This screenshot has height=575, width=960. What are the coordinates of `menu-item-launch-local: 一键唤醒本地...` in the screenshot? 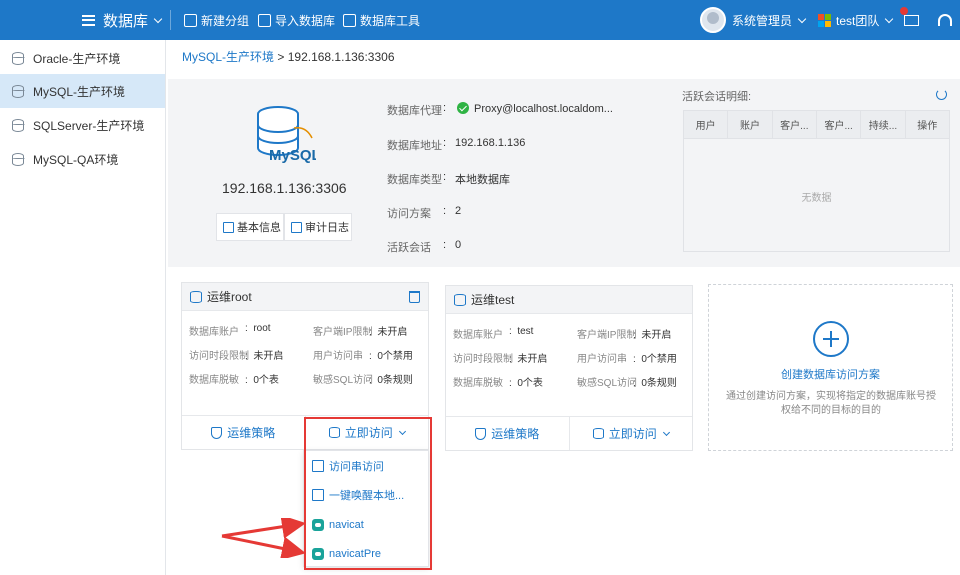 It's located at (358, 495).